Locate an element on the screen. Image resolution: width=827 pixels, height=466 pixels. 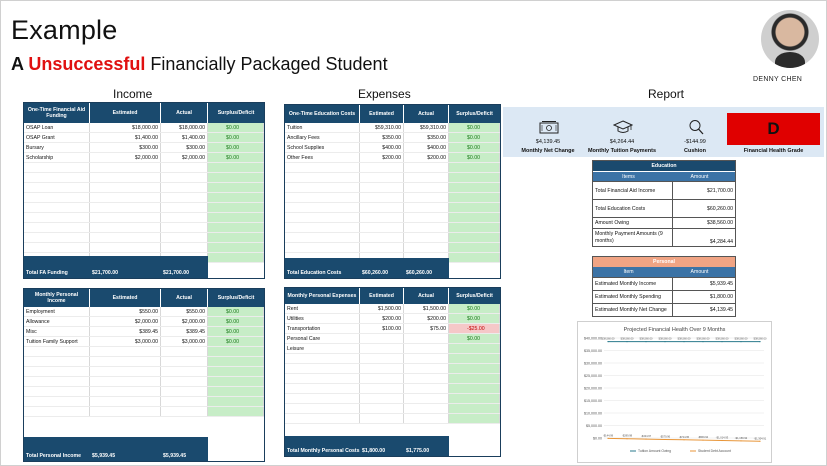
financial-health-grade: D is located at coordinates (773, 129).